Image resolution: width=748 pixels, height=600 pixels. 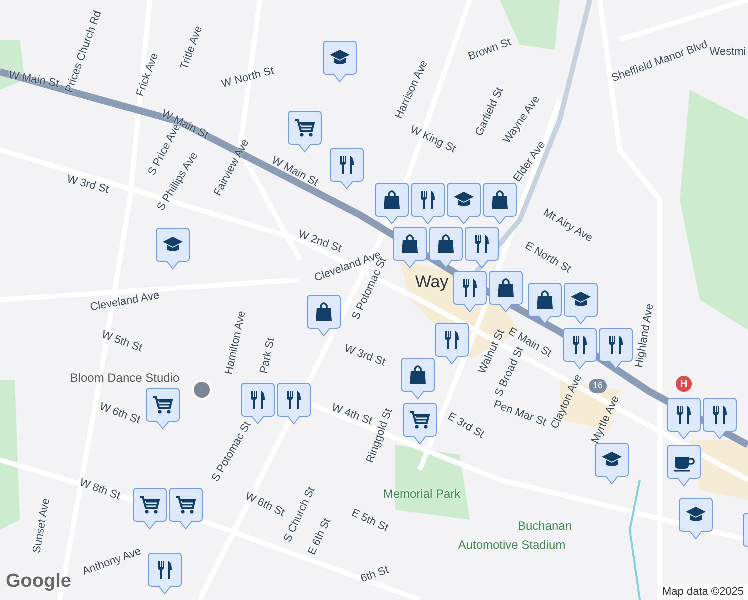 What do you see at coordinates (125, 378) in the screenshot?
I see `place-label: Bloom Dance Studio` at bounding box center [125, 378].